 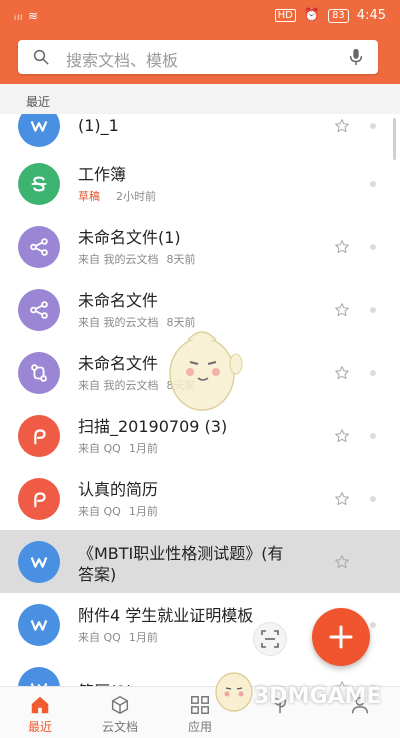 What do you see at coordinates (26, 16) in the screenshot?
I see `signal-indicator: ᵢₗₗ ≋` at bounding box center [26, 16].